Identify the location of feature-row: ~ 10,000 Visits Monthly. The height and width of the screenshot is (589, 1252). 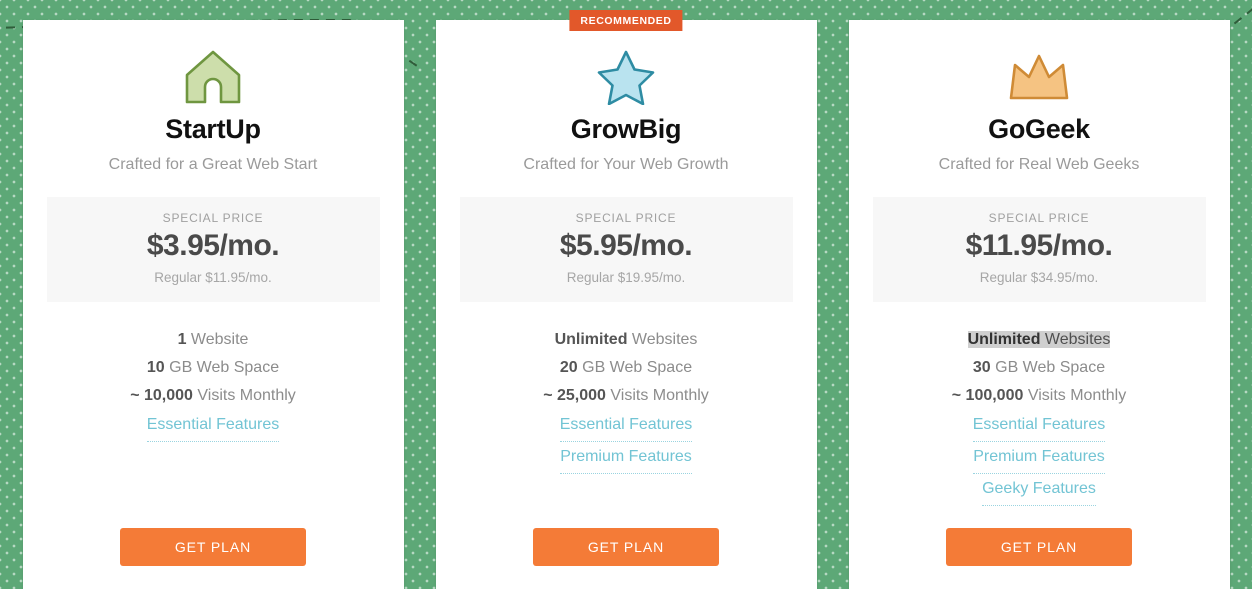
(213, 396).